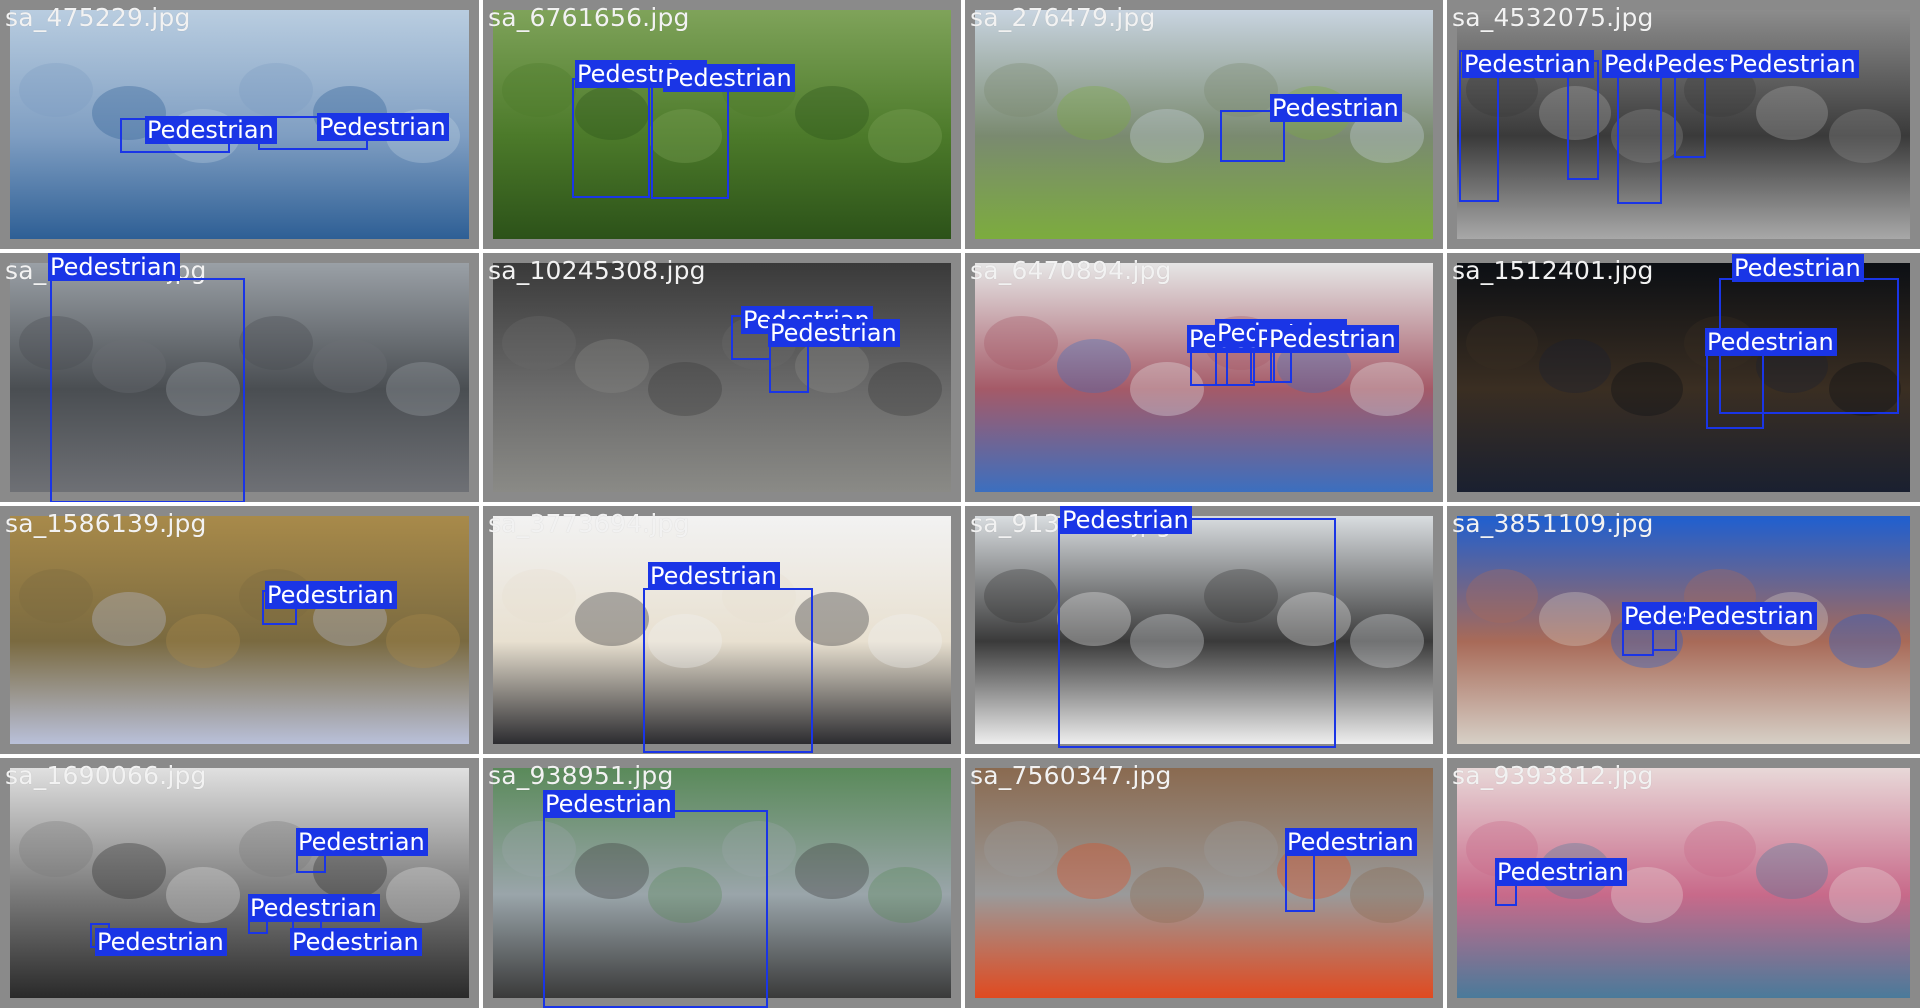 This screenshot has width=1920, height=1008. I want to click on tile-filename: sa_7560347.jpg, so click(1071, 775).